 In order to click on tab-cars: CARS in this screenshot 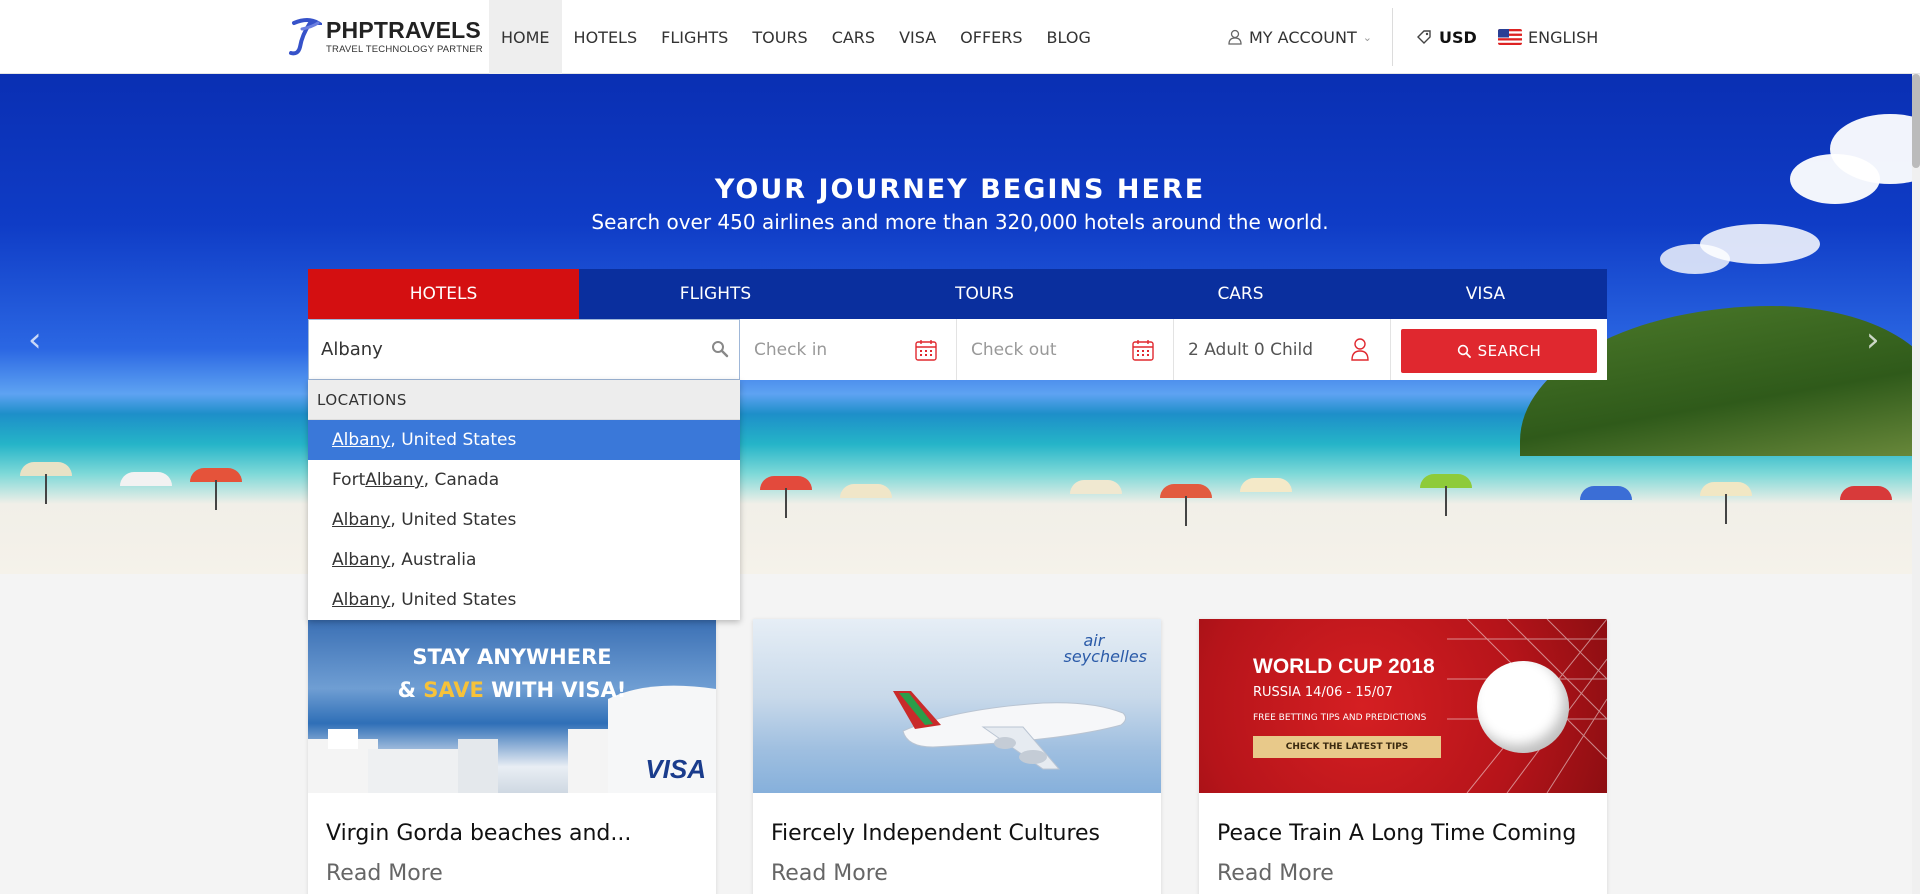, I will do `click(1240, 294)`.